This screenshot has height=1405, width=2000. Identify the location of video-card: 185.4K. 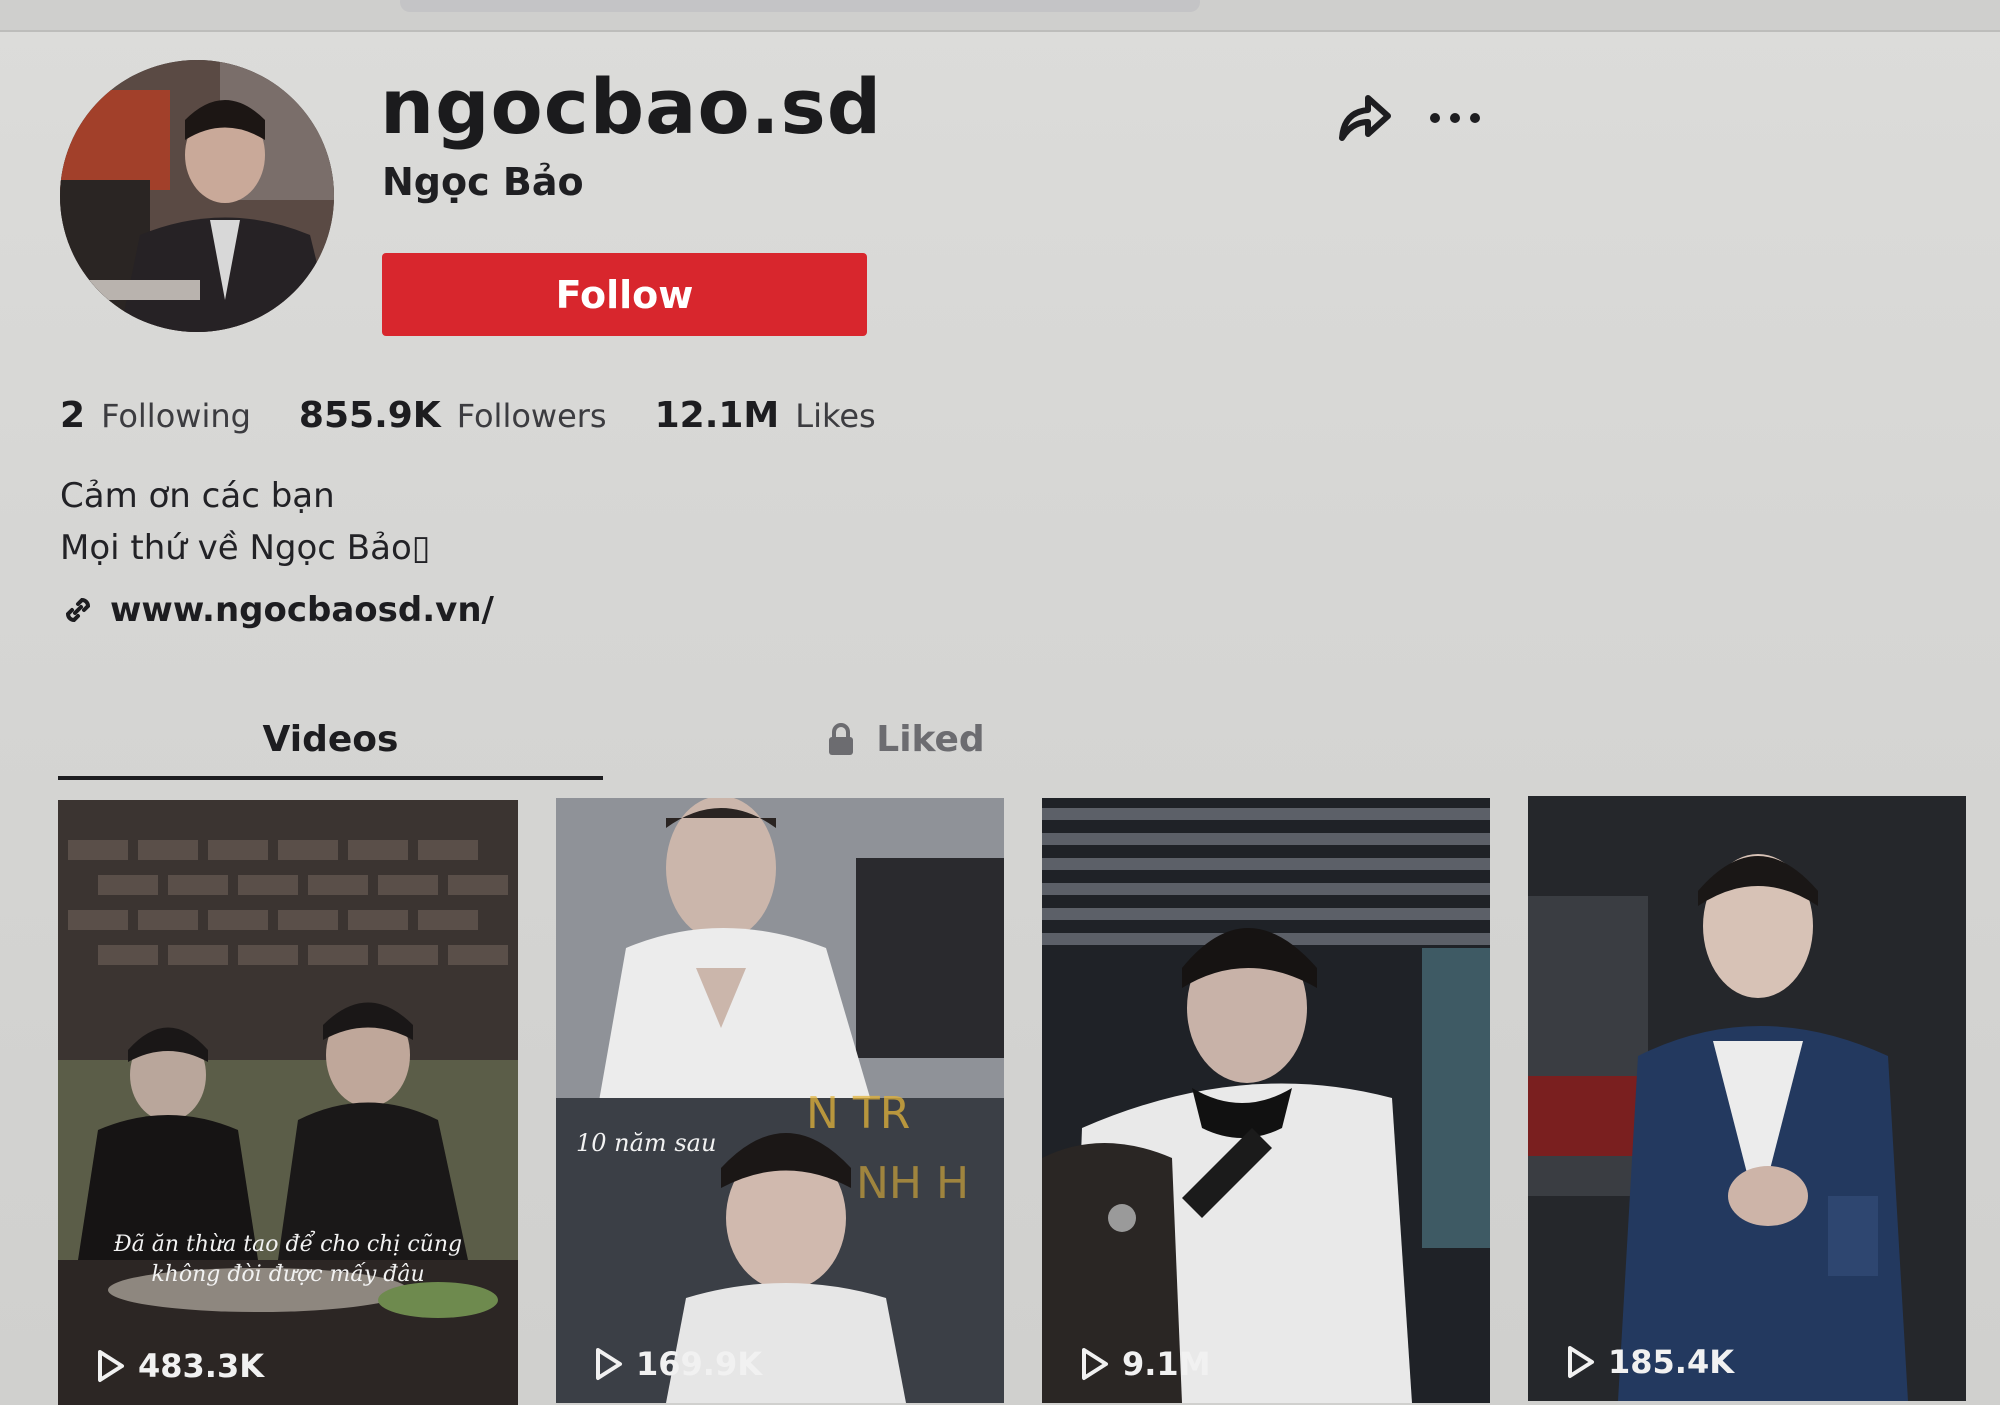
(1747, 1098).